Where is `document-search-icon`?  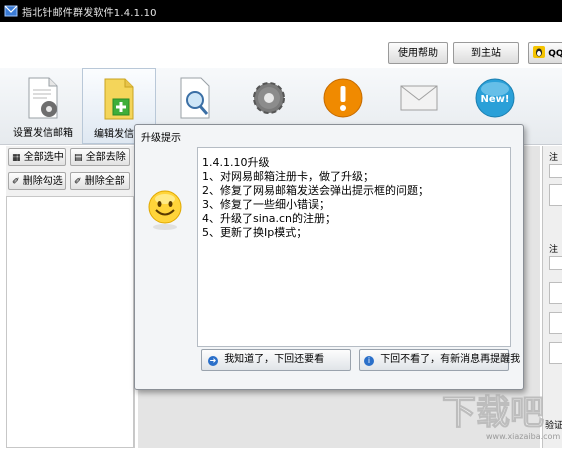 document-search-icon is located at coordinates (195, 98).